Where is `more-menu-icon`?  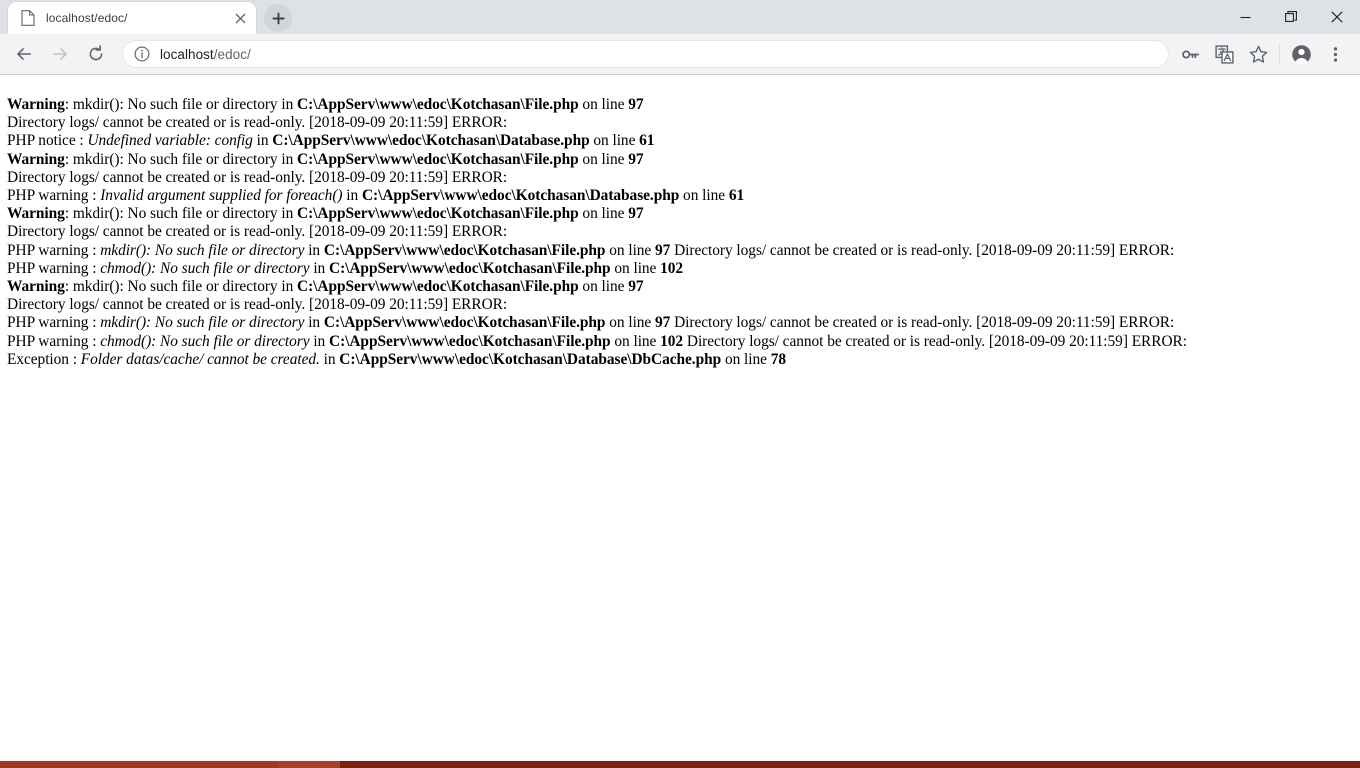
more-menu-icon is located at coordinates (1335, 54).